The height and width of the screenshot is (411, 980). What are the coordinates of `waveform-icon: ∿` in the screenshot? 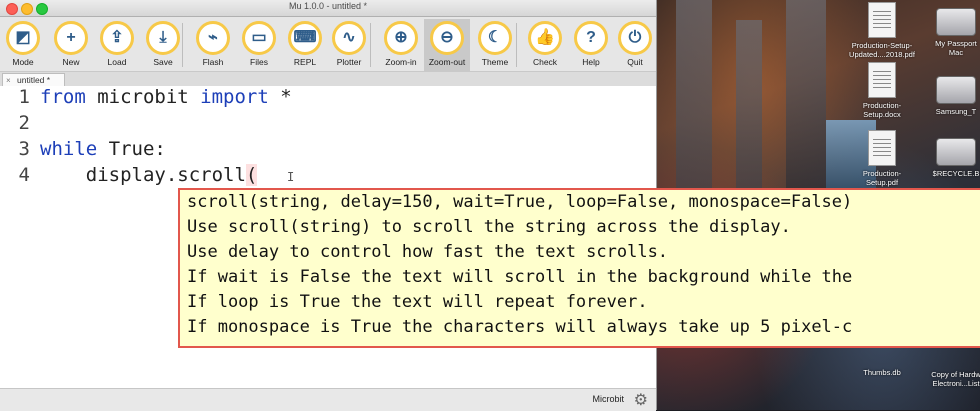 It's located at (349, 38).